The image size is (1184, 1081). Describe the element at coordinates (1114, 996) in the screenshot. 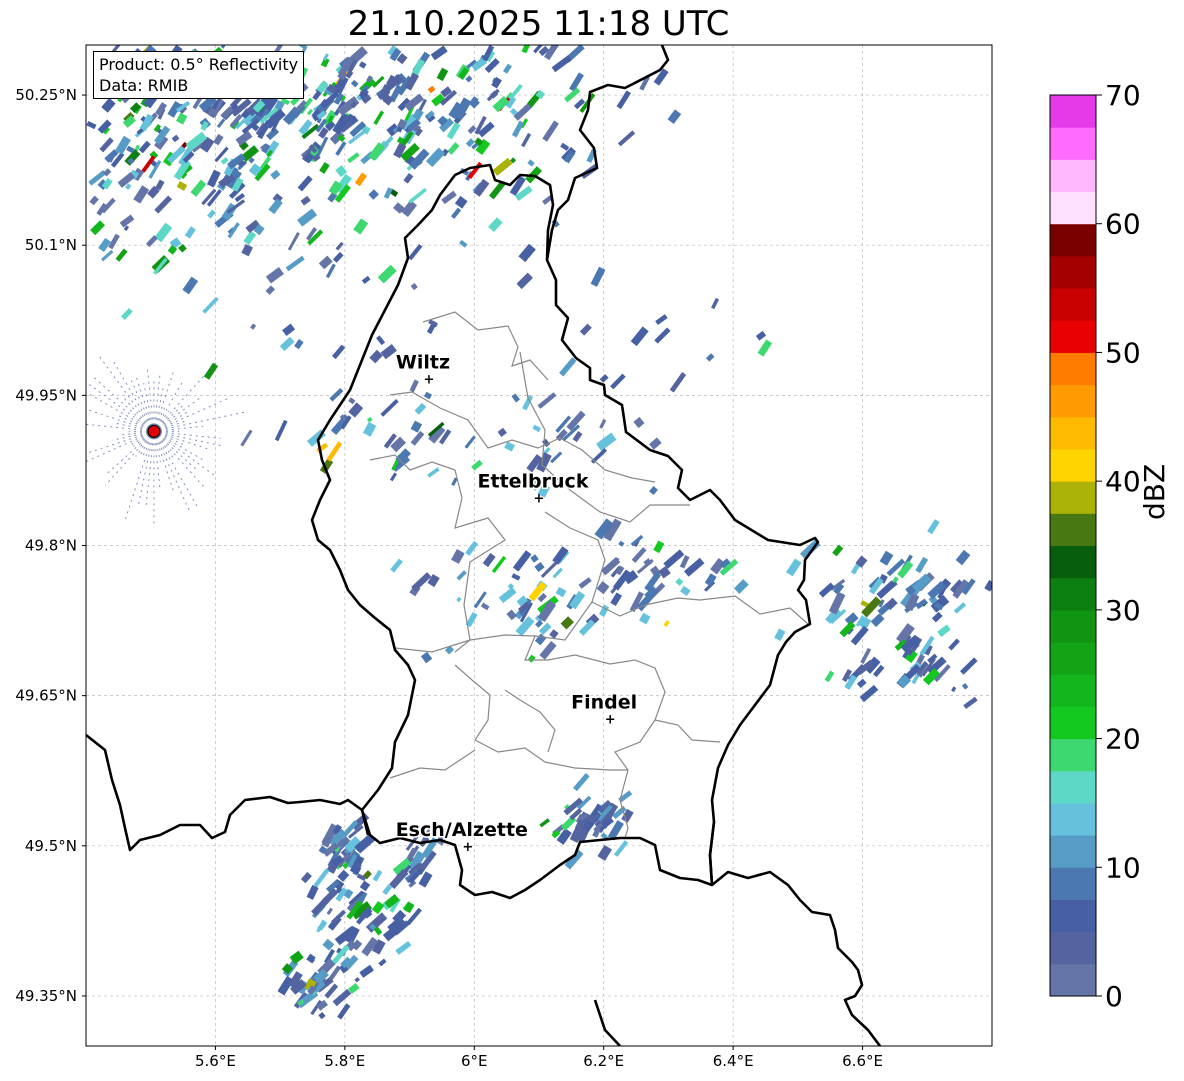

I see `colorbar-tick-label: 0` at that location.